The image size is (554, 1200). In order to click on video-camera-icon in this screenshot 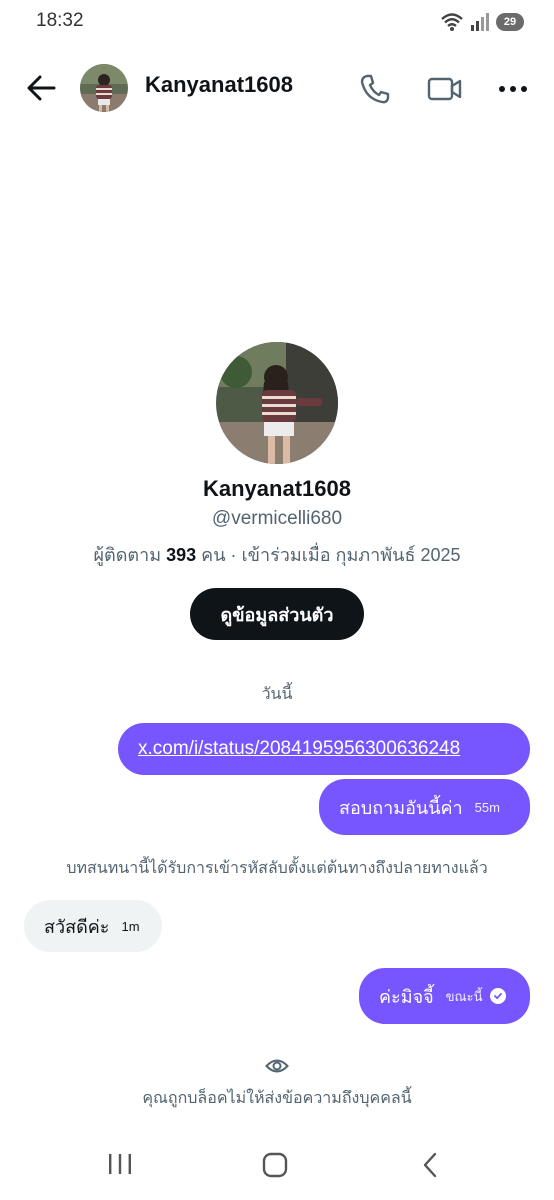, I will do `click(444, 89)`.